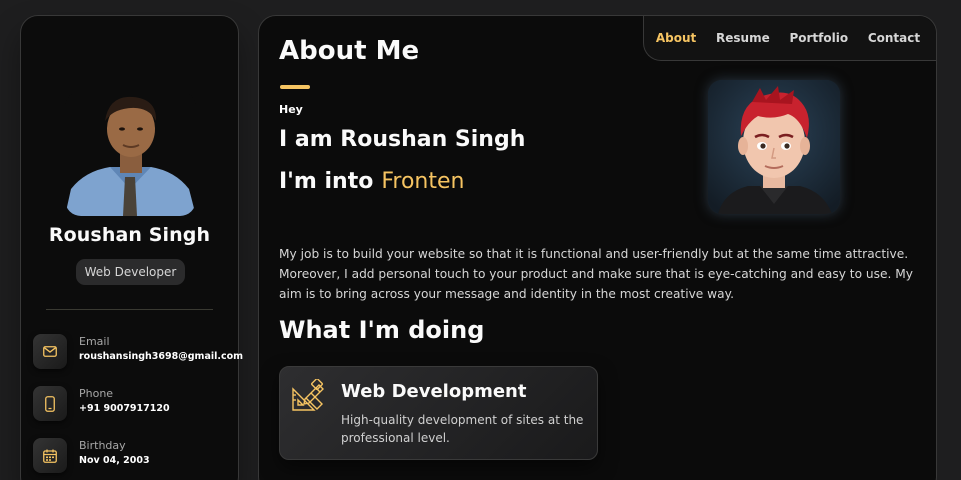 The width and height of the screenshot is (961, 480). I want to click on birthday-value: Nov 04, 2003, so click(114, 460).